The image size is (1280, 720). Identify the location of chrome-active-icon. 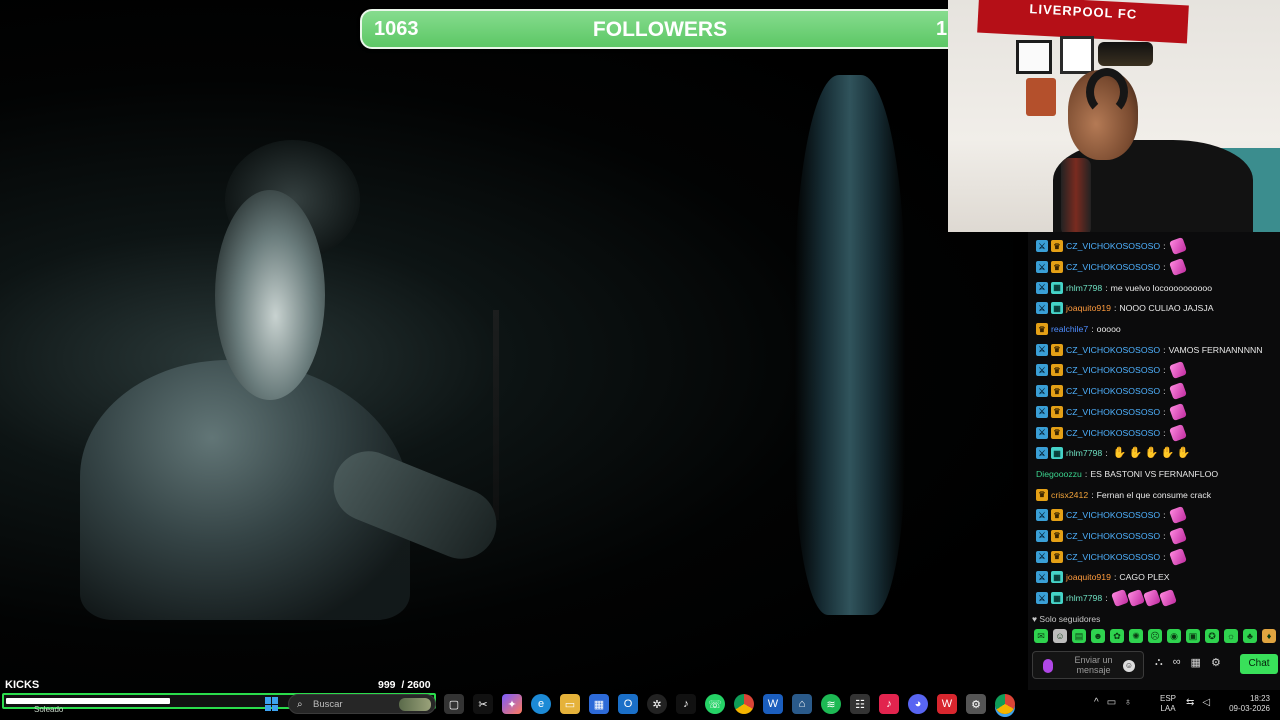
(1005, 704).